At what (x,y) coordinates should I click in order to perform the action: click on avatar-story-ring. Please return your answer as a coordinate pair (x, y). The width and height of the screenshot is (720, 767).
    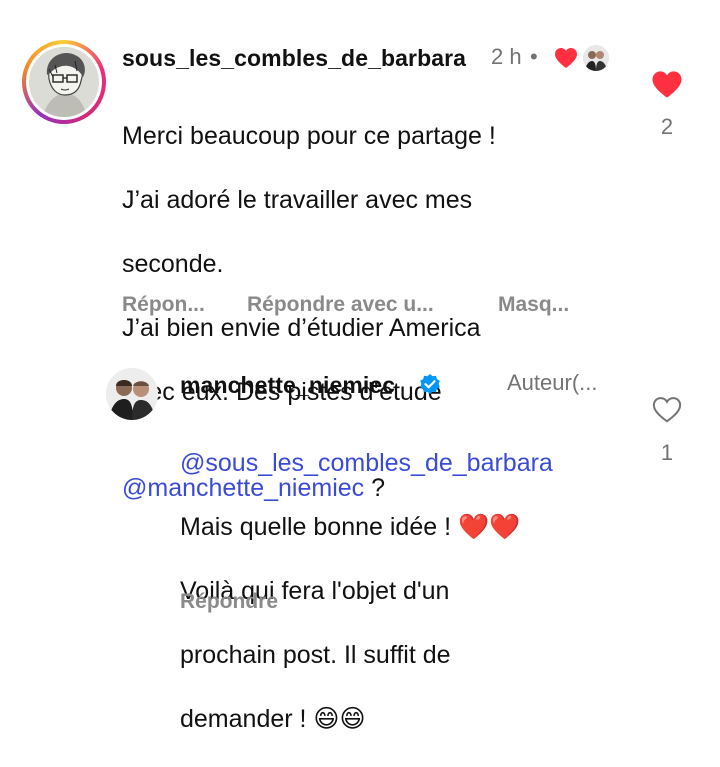
    Looking at the image, I should click on (64, 82).